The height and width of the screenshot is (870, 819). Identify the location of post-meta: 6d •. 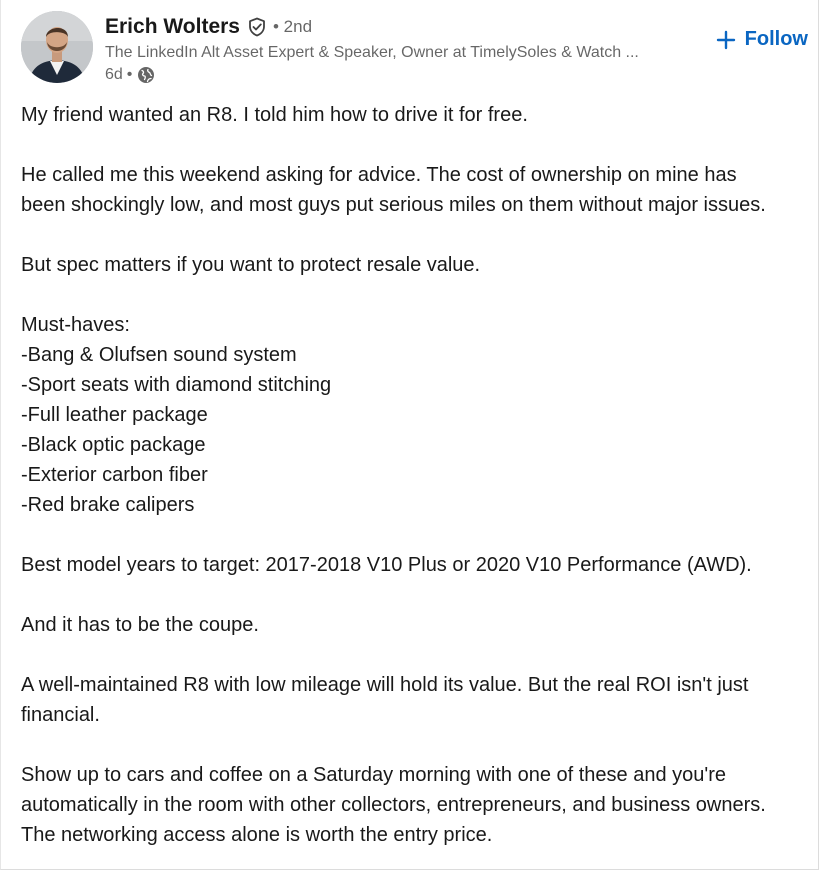
(405, 75).